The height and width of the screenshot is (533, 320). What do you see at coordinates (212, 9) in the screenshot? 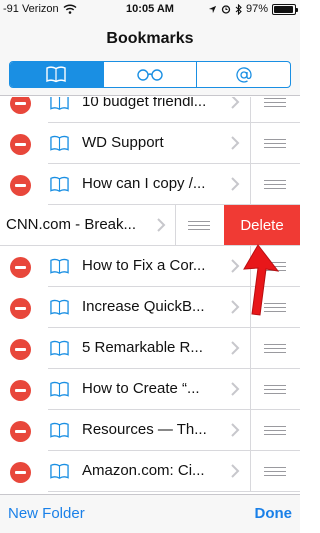
I see `location-arrow-icon` at bounding box center [212, 9].